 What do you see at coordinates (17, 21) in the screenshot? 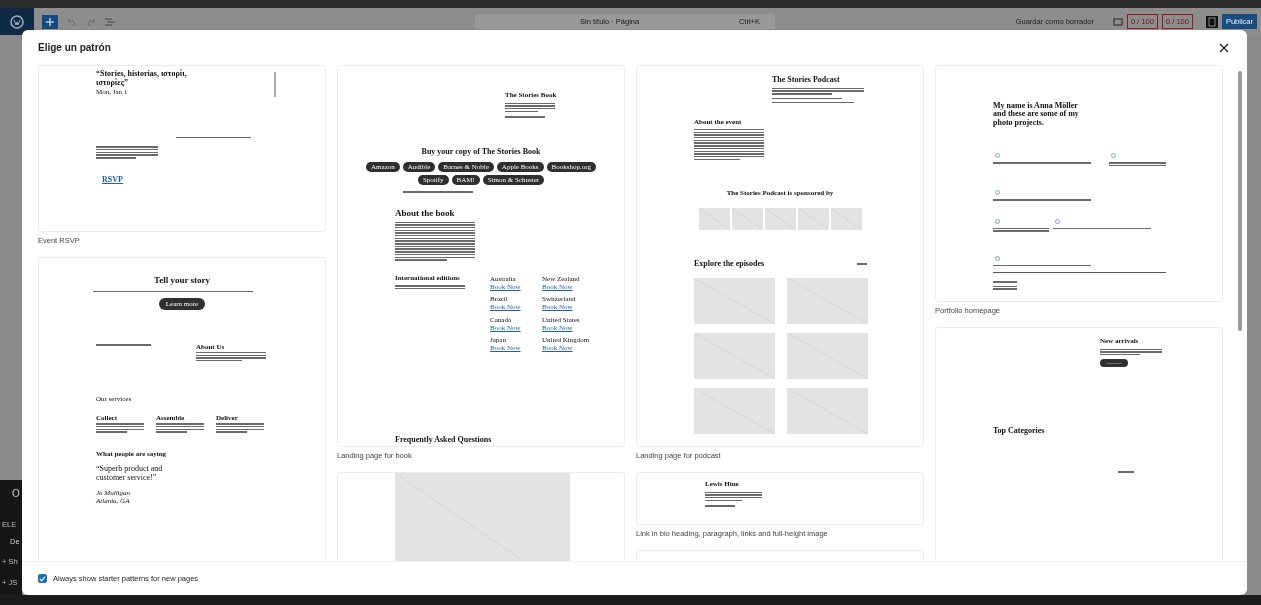
I see `logo-icon` at bounding box center [17, 21].